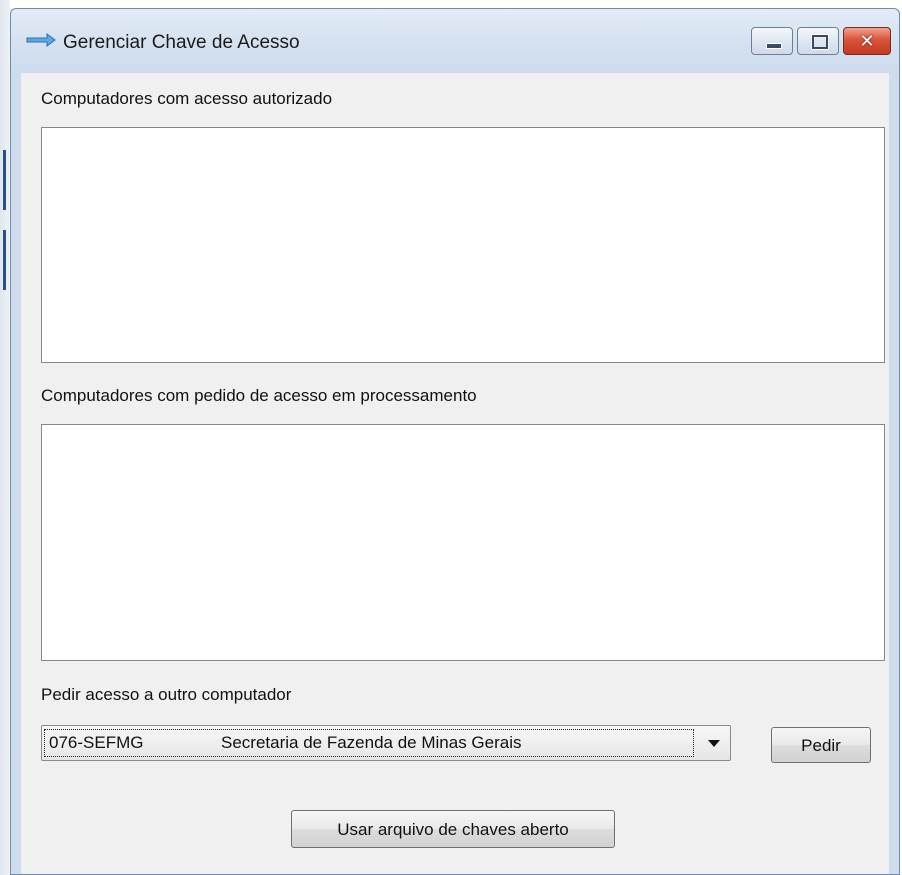  What do you see at coordinates (774, 46) in the screenshot?
I see `minimize-icon` at bounding box center [774, 46].